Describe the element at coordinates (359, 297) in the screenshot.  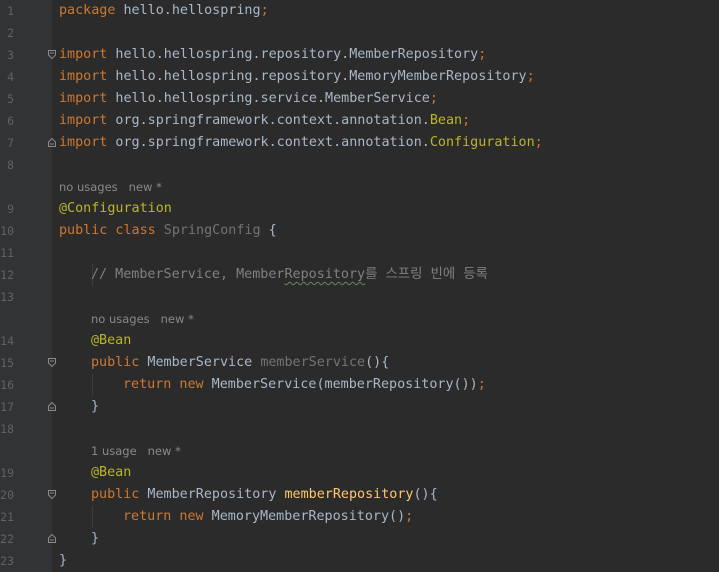
I see `code-line: 13` at that location.